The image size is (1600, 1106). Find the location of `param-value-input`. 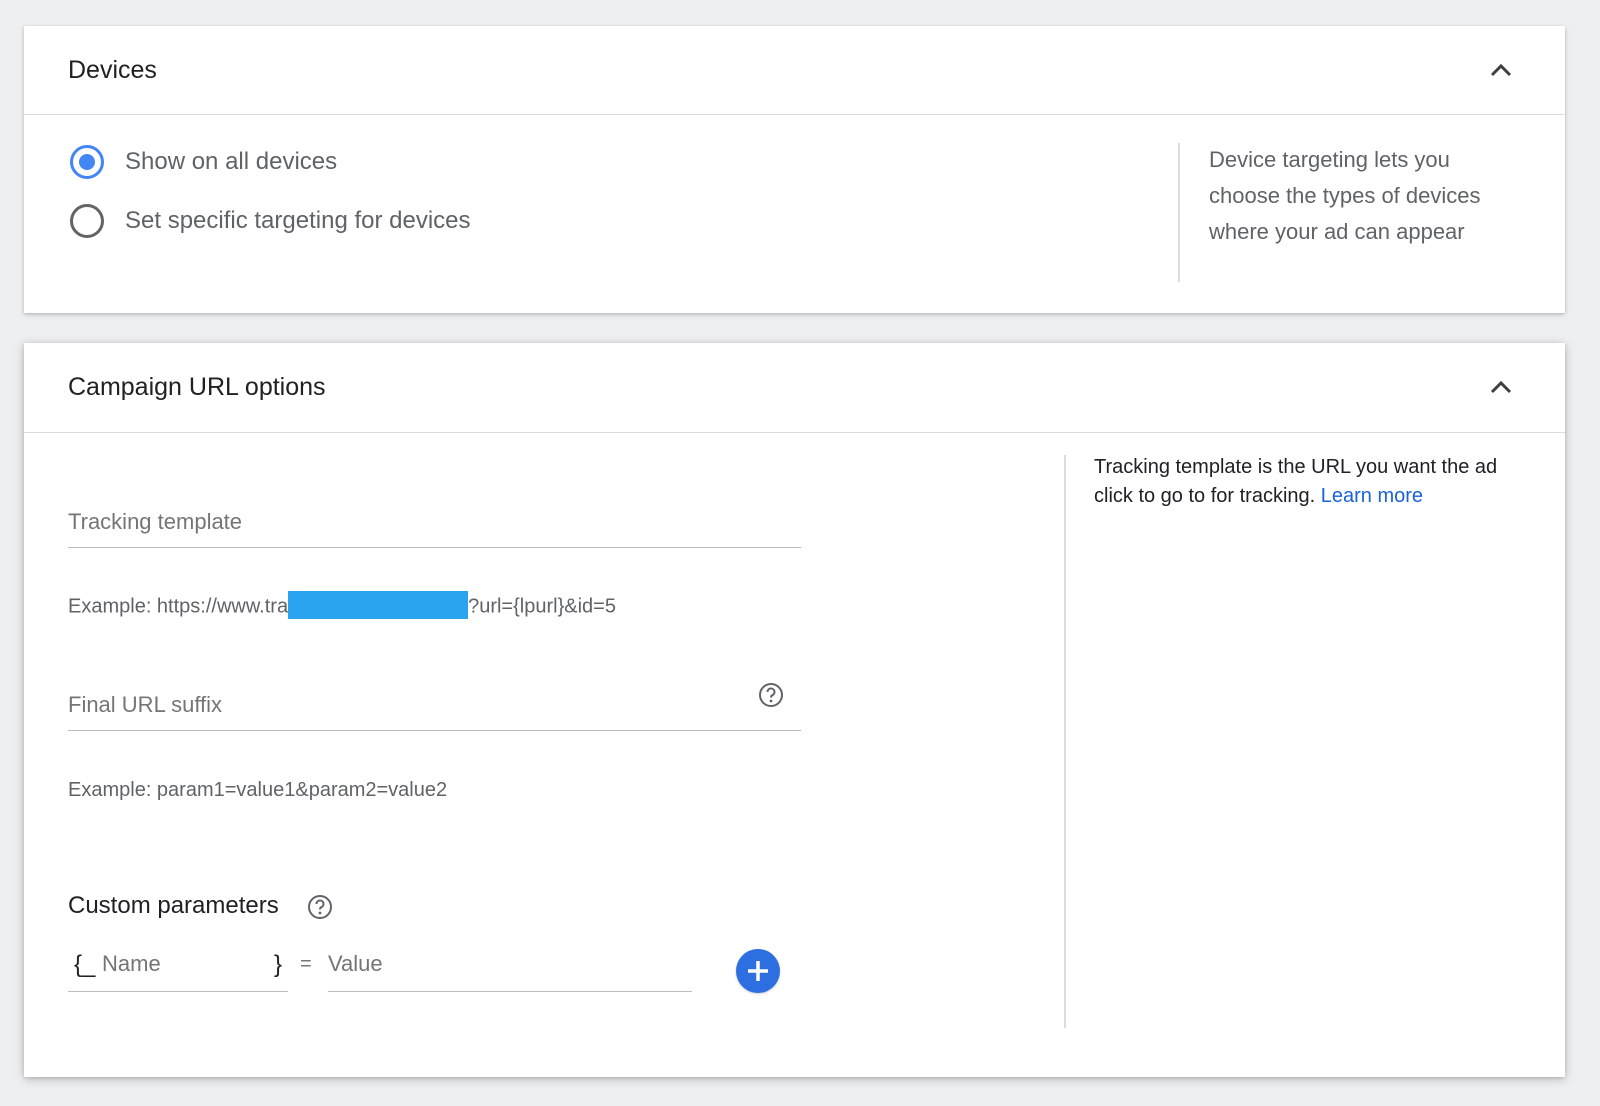

param-value-input is located at coordinates (498, 964).